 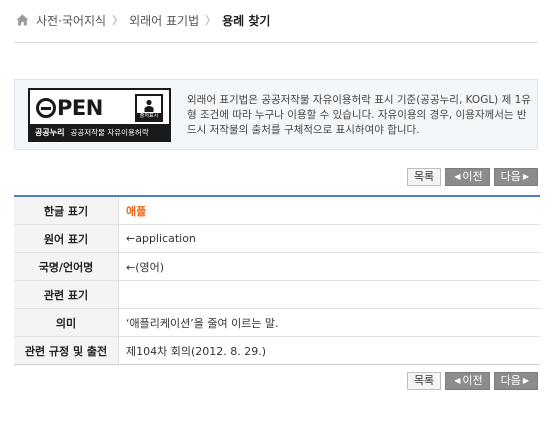 I want to click on row-label-meaning: 의미, so click(x=66, y=322).